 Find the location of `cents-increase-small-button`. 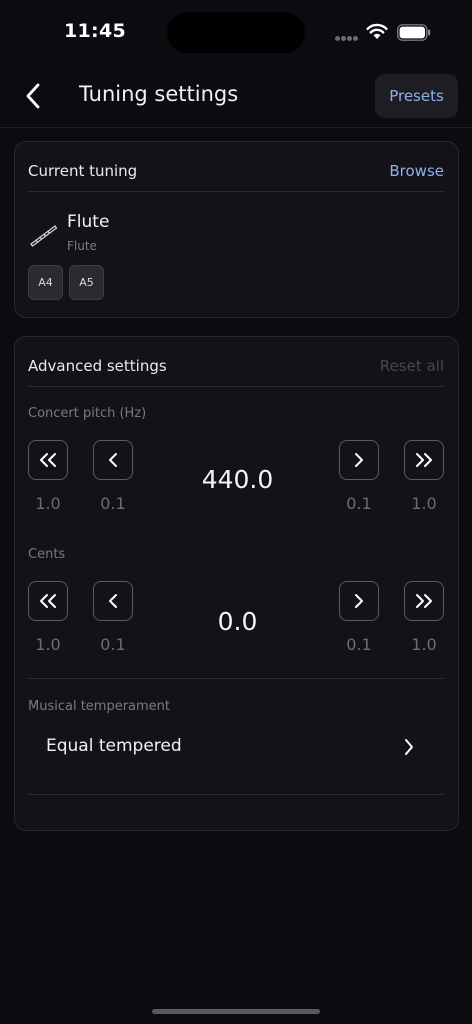

cents-increase-small-button is located at coordinates (359, 601).